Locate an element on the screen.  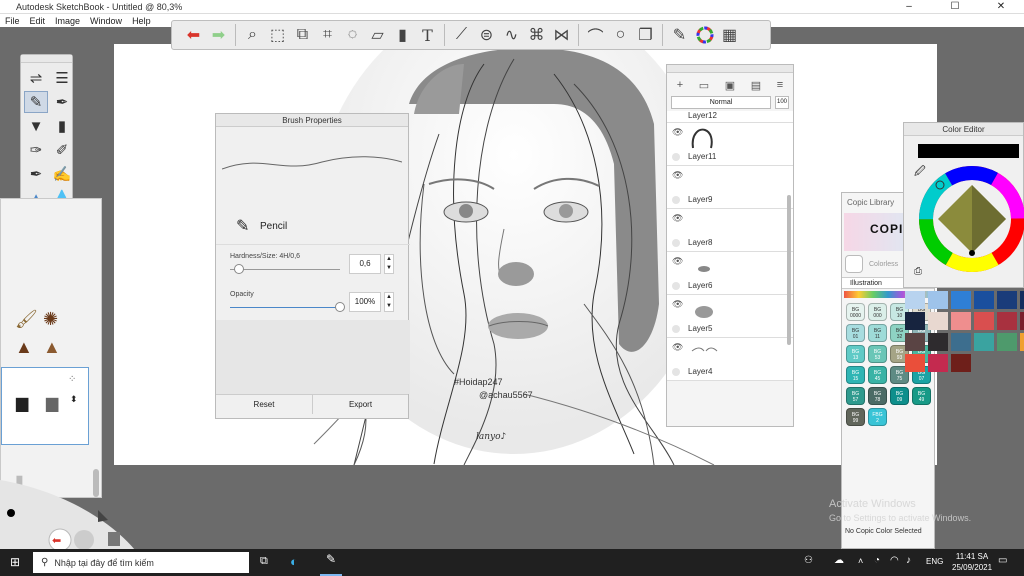
chisel-brush-icon: ▮ is located at coordinates (62, 126).